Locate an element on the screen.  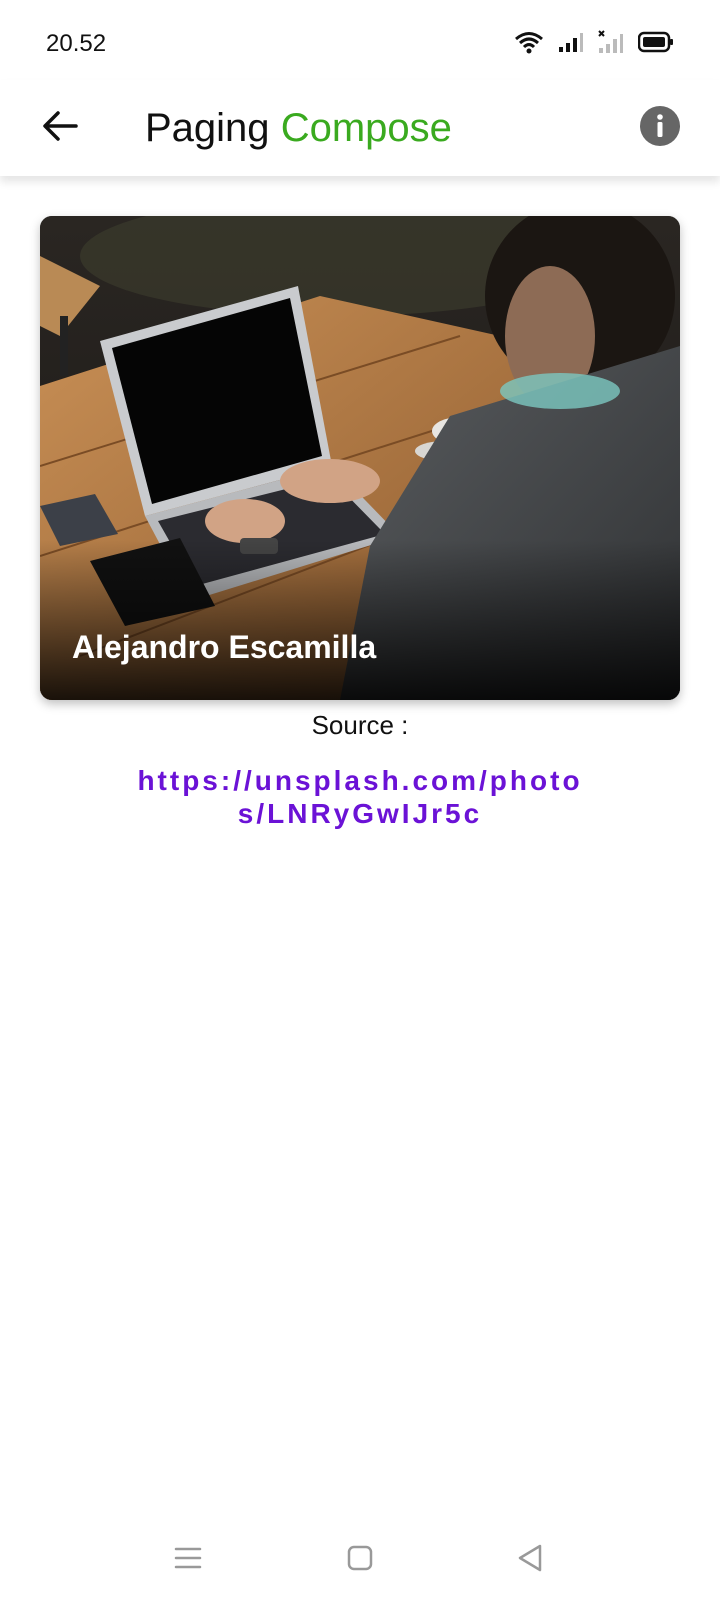
app-bar: Paging Compose is located at coordinates (360, 128).